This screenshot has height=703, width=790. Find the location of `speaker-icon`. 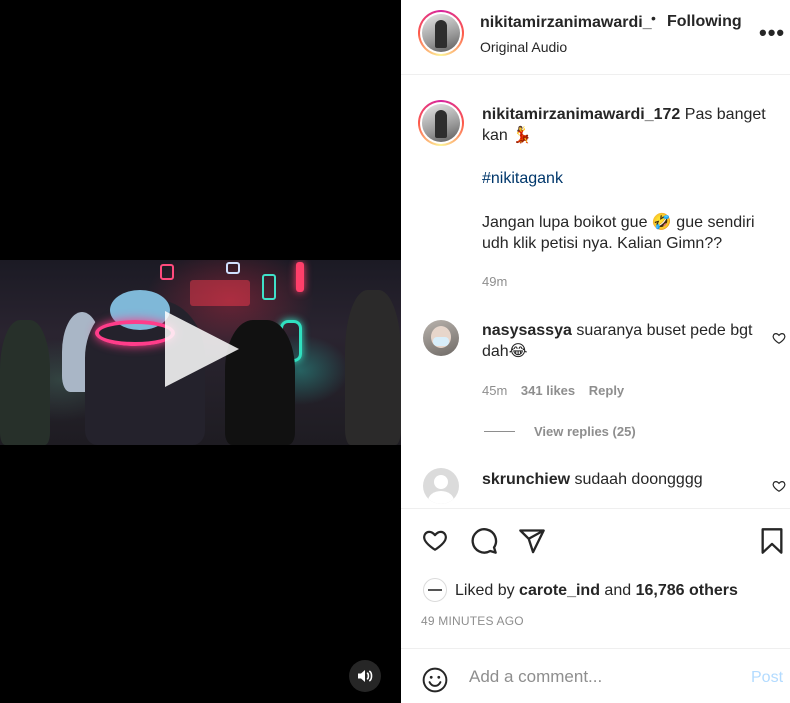

speaker-icon is located at coordinates (365, 676).